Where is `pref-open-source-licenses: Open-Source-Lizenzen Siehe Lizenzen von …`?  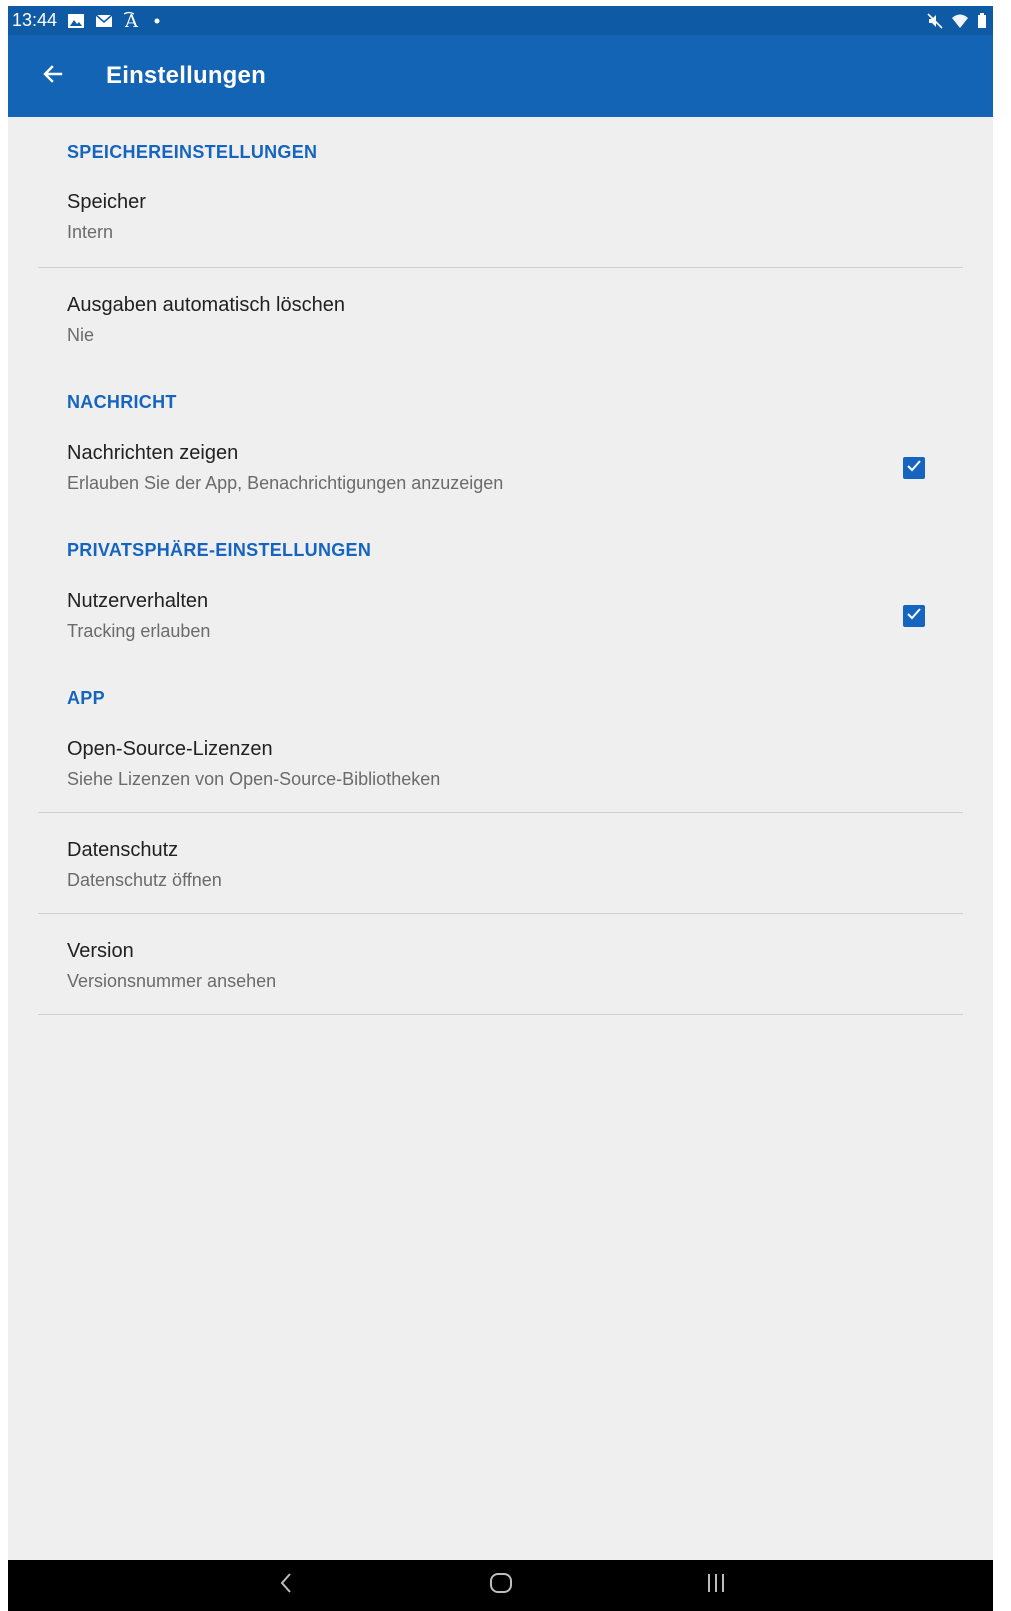
pref-open-source-licenses: Open-Source-Lizenzen Siehe Lizenzen von … is located at coordinates (500, 760).